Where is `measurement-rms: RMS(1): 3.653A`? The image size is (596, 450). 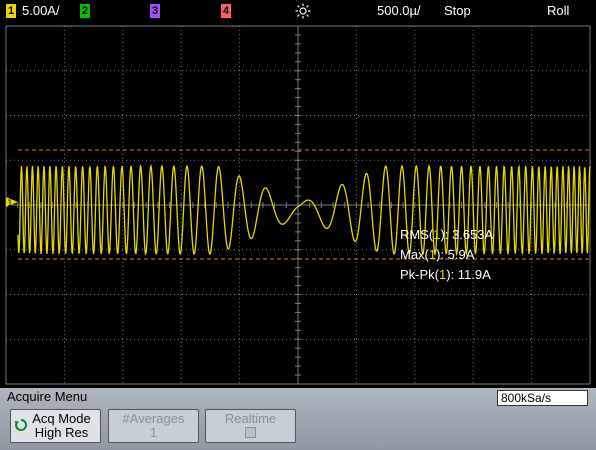 measurement-rms: RMS(1): 3.653A is located at coordinates (447, 234).